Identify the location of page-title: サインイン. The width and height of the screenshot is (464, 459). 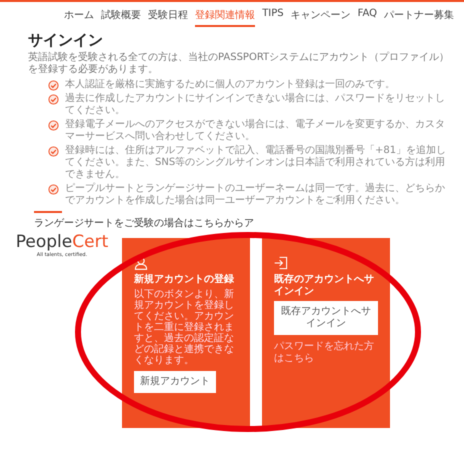
(66, 40).